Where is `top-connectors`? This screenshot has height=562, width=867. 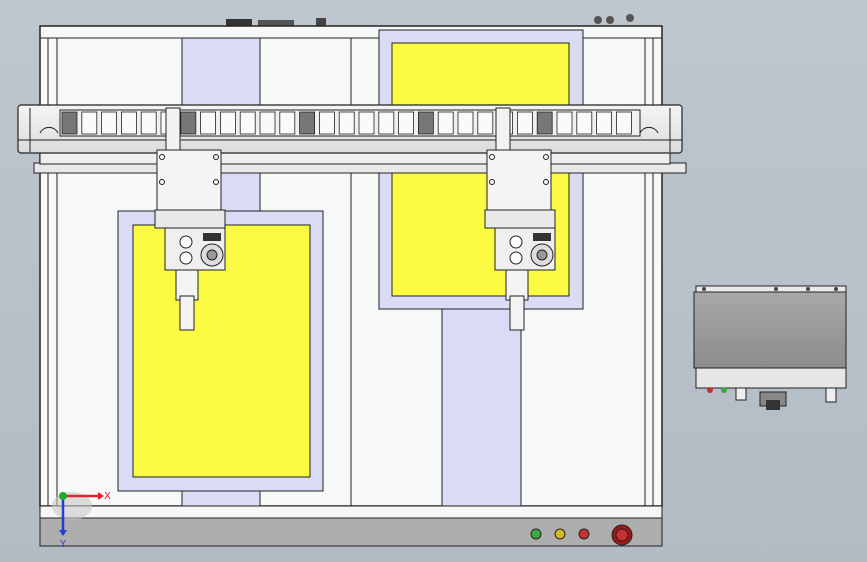 top-connectors is located at coordinates (430, 20).